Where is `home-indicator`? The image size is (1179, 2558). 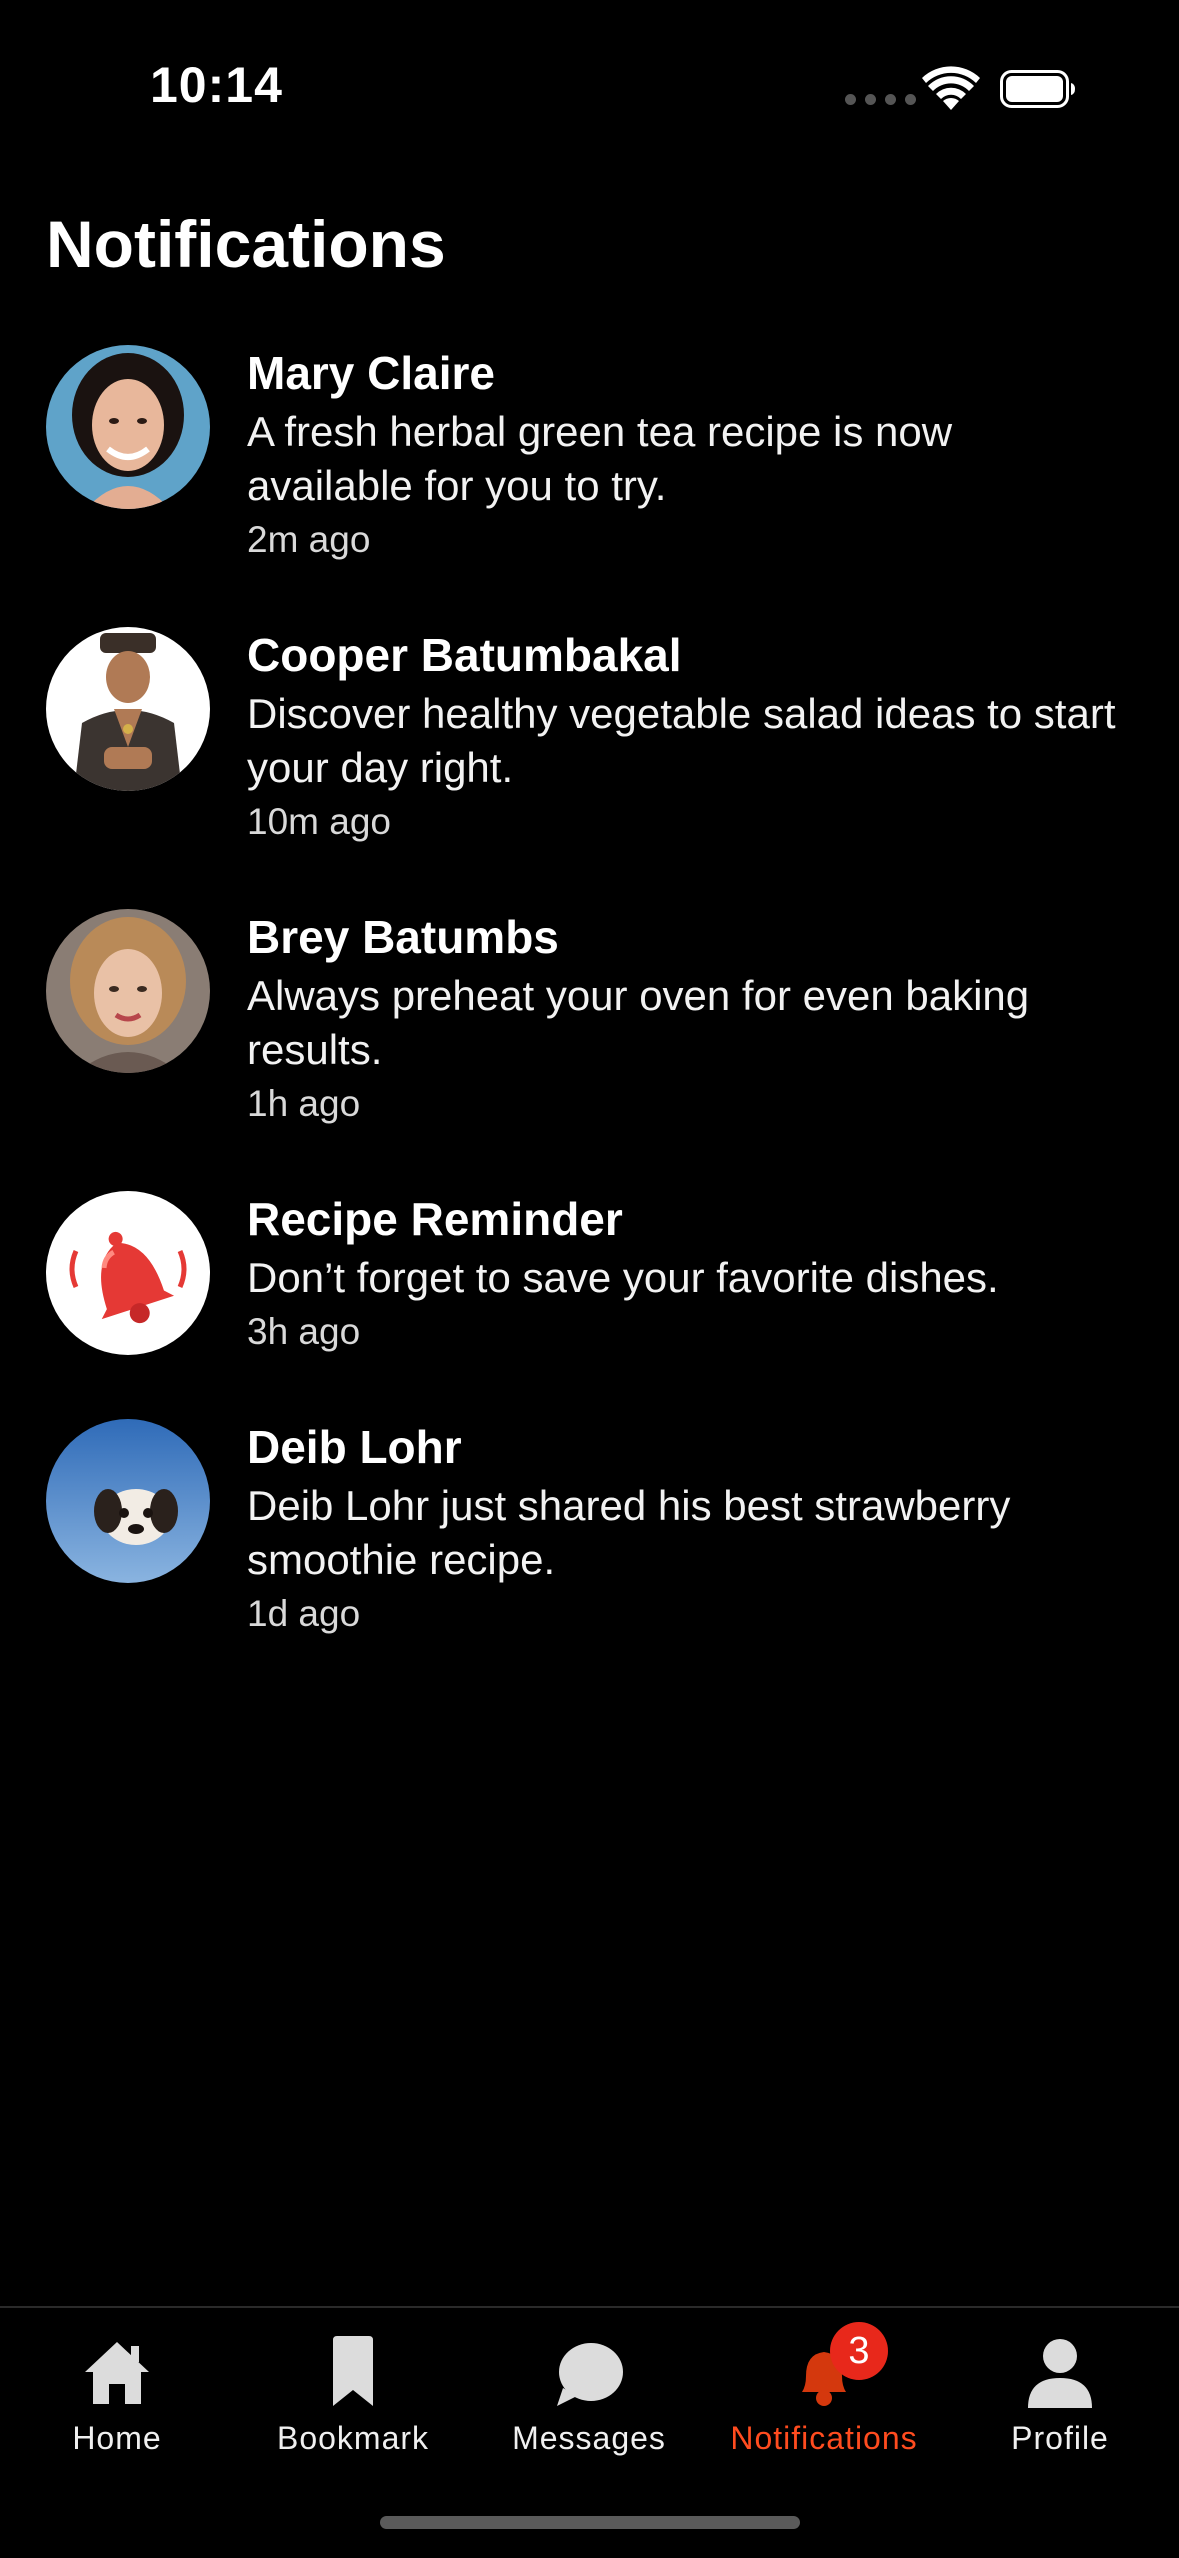
home-indicator is located at coordinates (590, 2522).